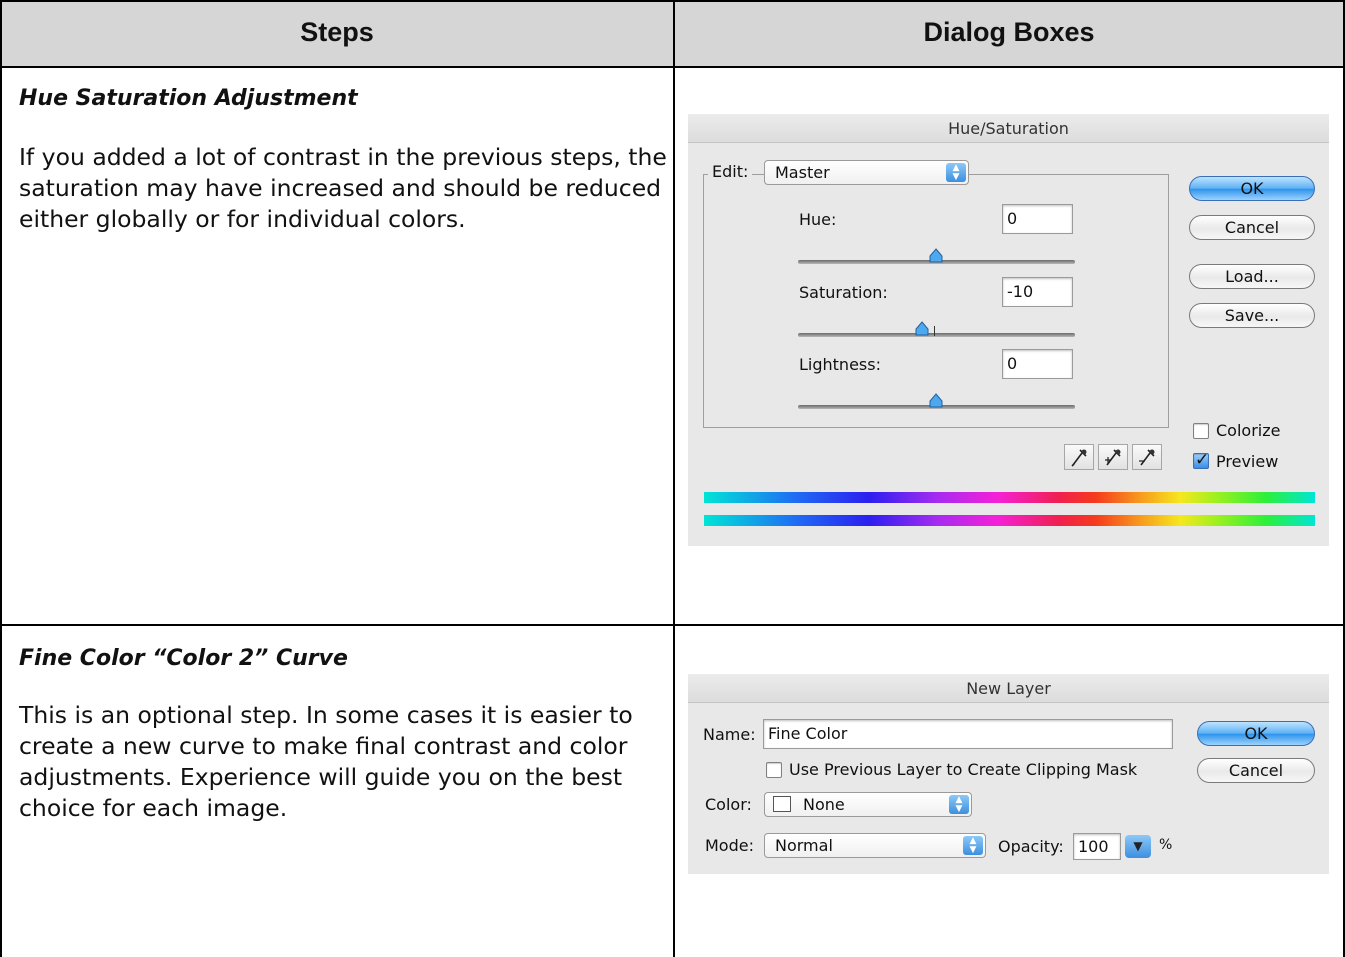 The image size is (1345, 957). What do you see at coordinates (968, 734) in the screenshot?
I see `layer-name-input: Fine Color` at bounding box center [968, 734].